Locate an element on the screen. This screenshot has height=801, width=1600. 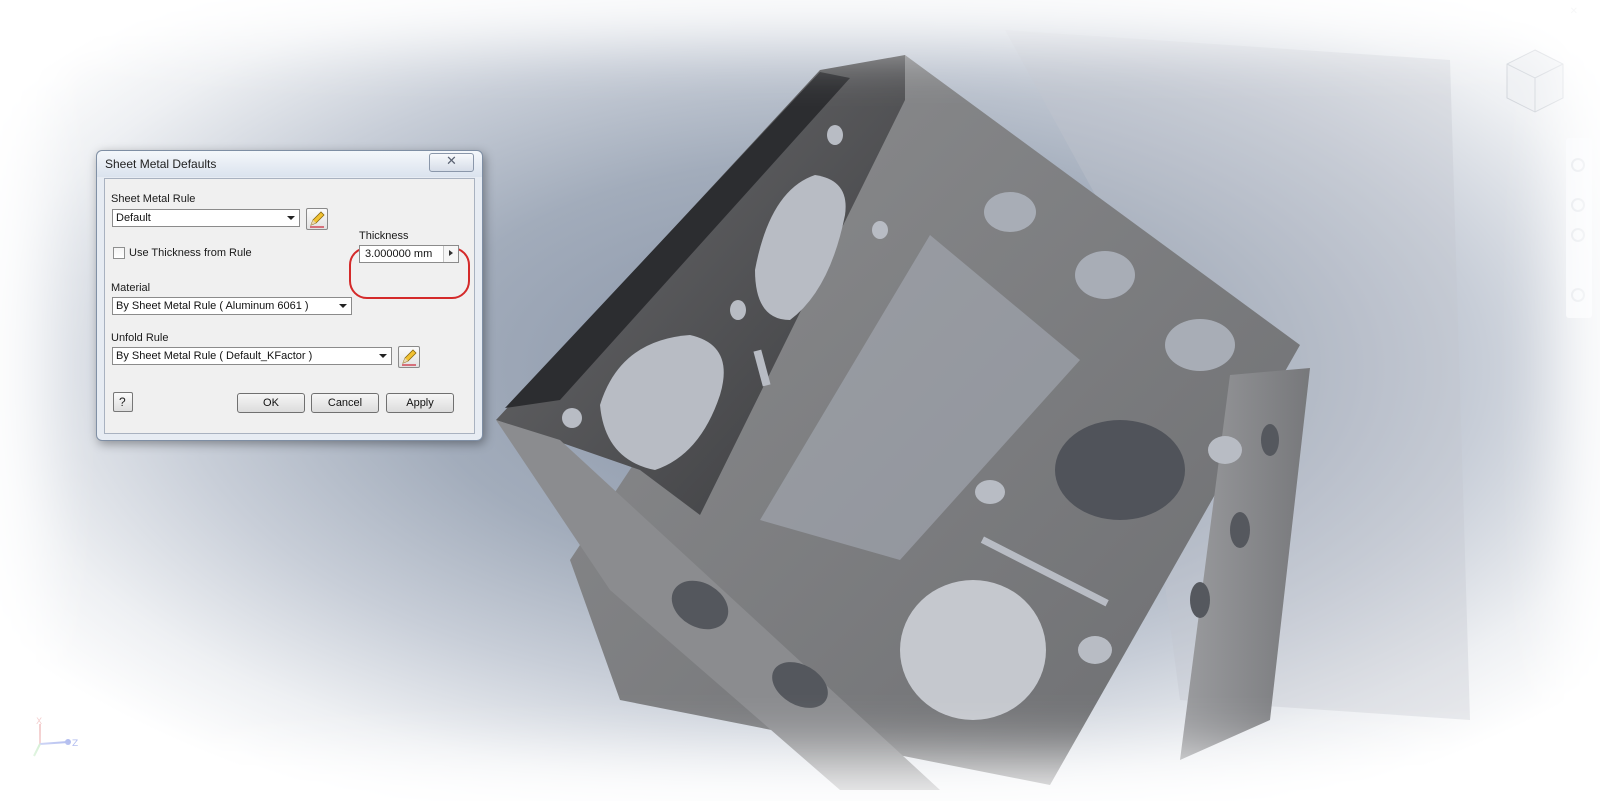
zoom-icon is located at coordinates (1578, 235).